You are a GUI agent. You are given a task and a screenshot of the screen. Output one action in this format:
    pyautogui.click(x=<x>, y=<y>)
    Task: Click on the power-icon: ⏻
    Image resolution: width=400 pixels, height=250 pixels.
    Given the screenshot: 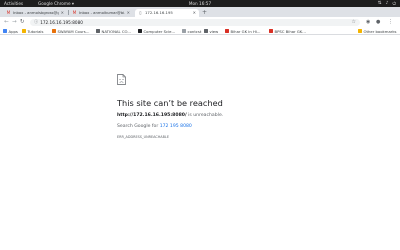 What is the action you would take?
    pyautogui.click(x=394, y=4)
    